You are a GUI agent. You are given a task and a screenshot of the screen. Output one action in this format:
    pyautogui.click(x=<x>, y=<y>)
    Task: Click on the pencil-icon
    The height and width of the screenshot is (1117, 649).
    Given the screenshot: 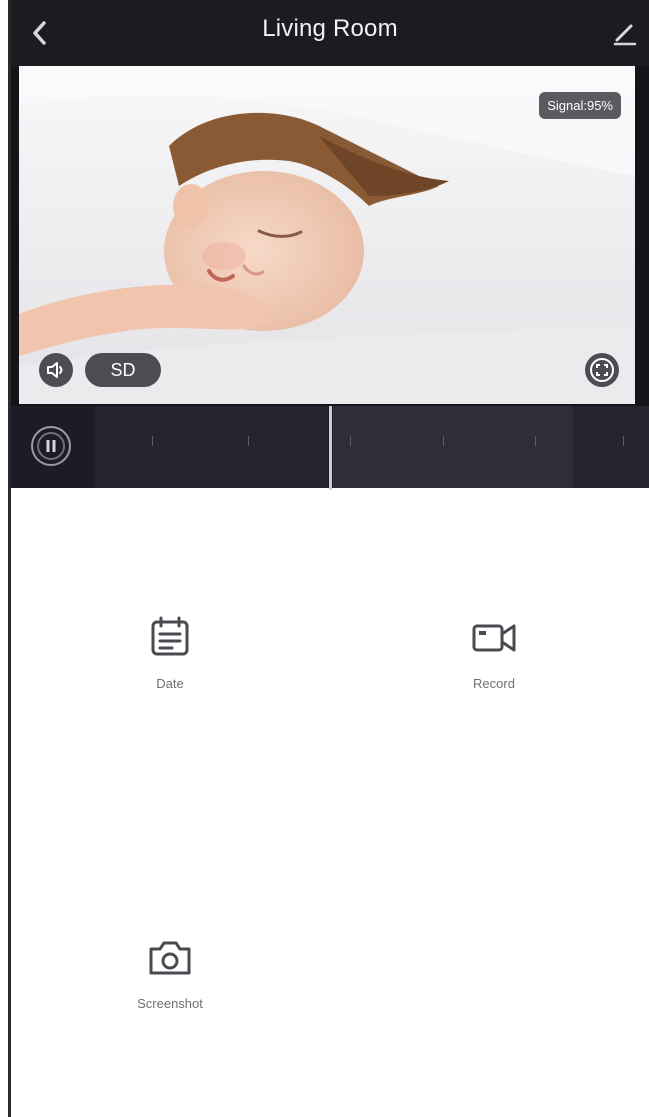 What is the action you would take?
    pyautogui.click(x=624, y=33)
    